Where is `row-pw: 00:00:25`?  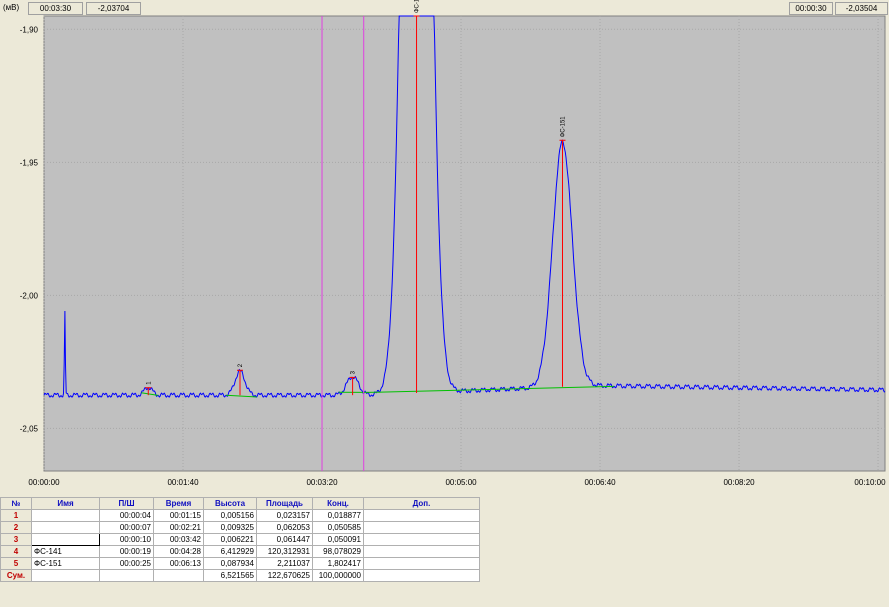
row-pw: 00:00:25 is located at coordinates (126, 563).